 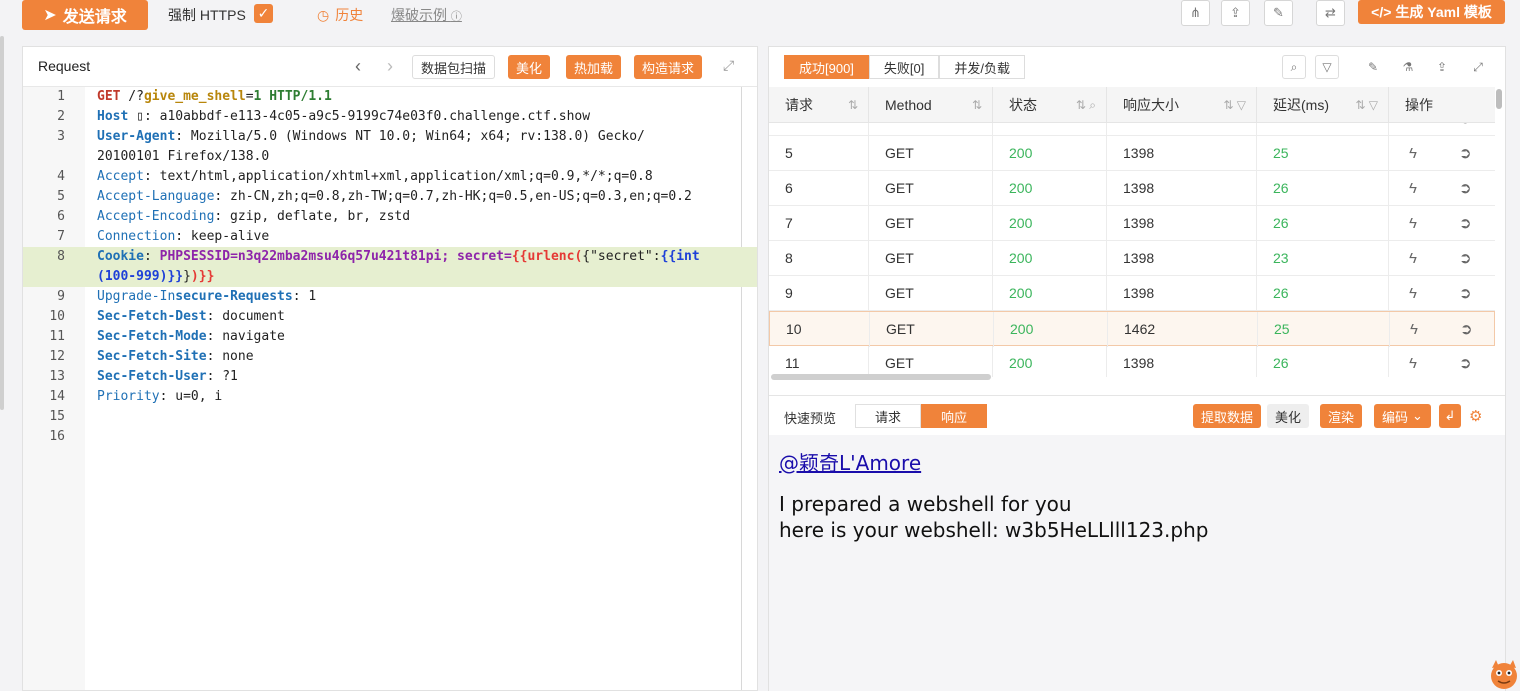 I want to click on code-line: 15, so click(x=390, y=417).